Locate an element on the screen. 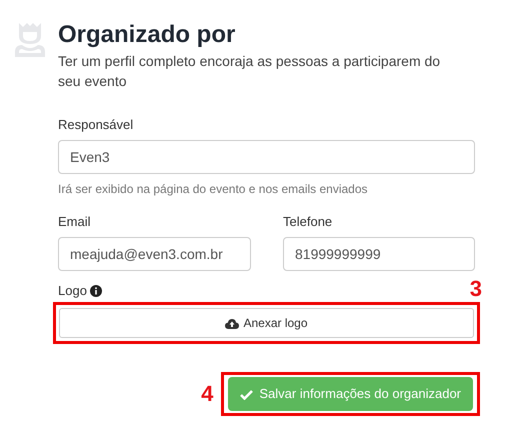  step-number: 4 is located at coordinates (207, 394).